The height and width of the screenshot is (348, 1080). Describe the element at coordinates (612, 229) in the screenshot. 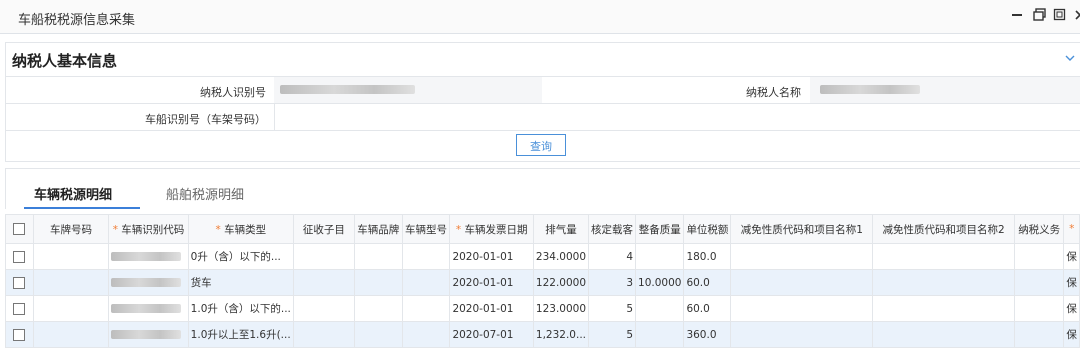

I see `col-seats: 核定载客` at that location.